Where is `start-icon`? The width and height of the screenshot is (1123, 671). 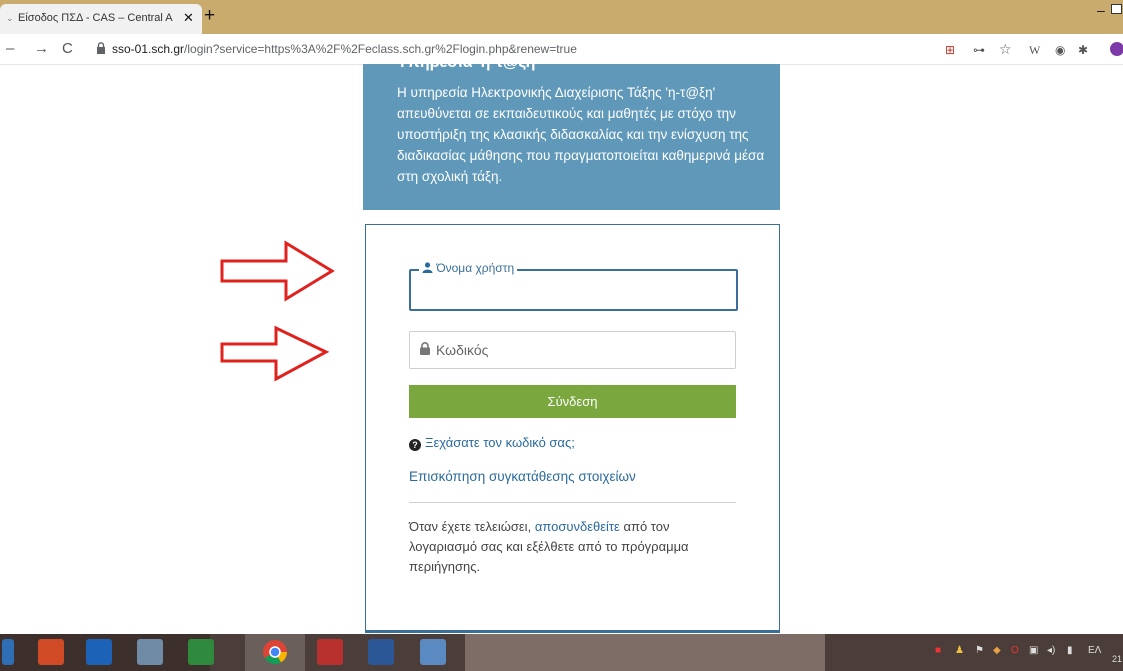
start-icon is located at coordinates (8, 652).